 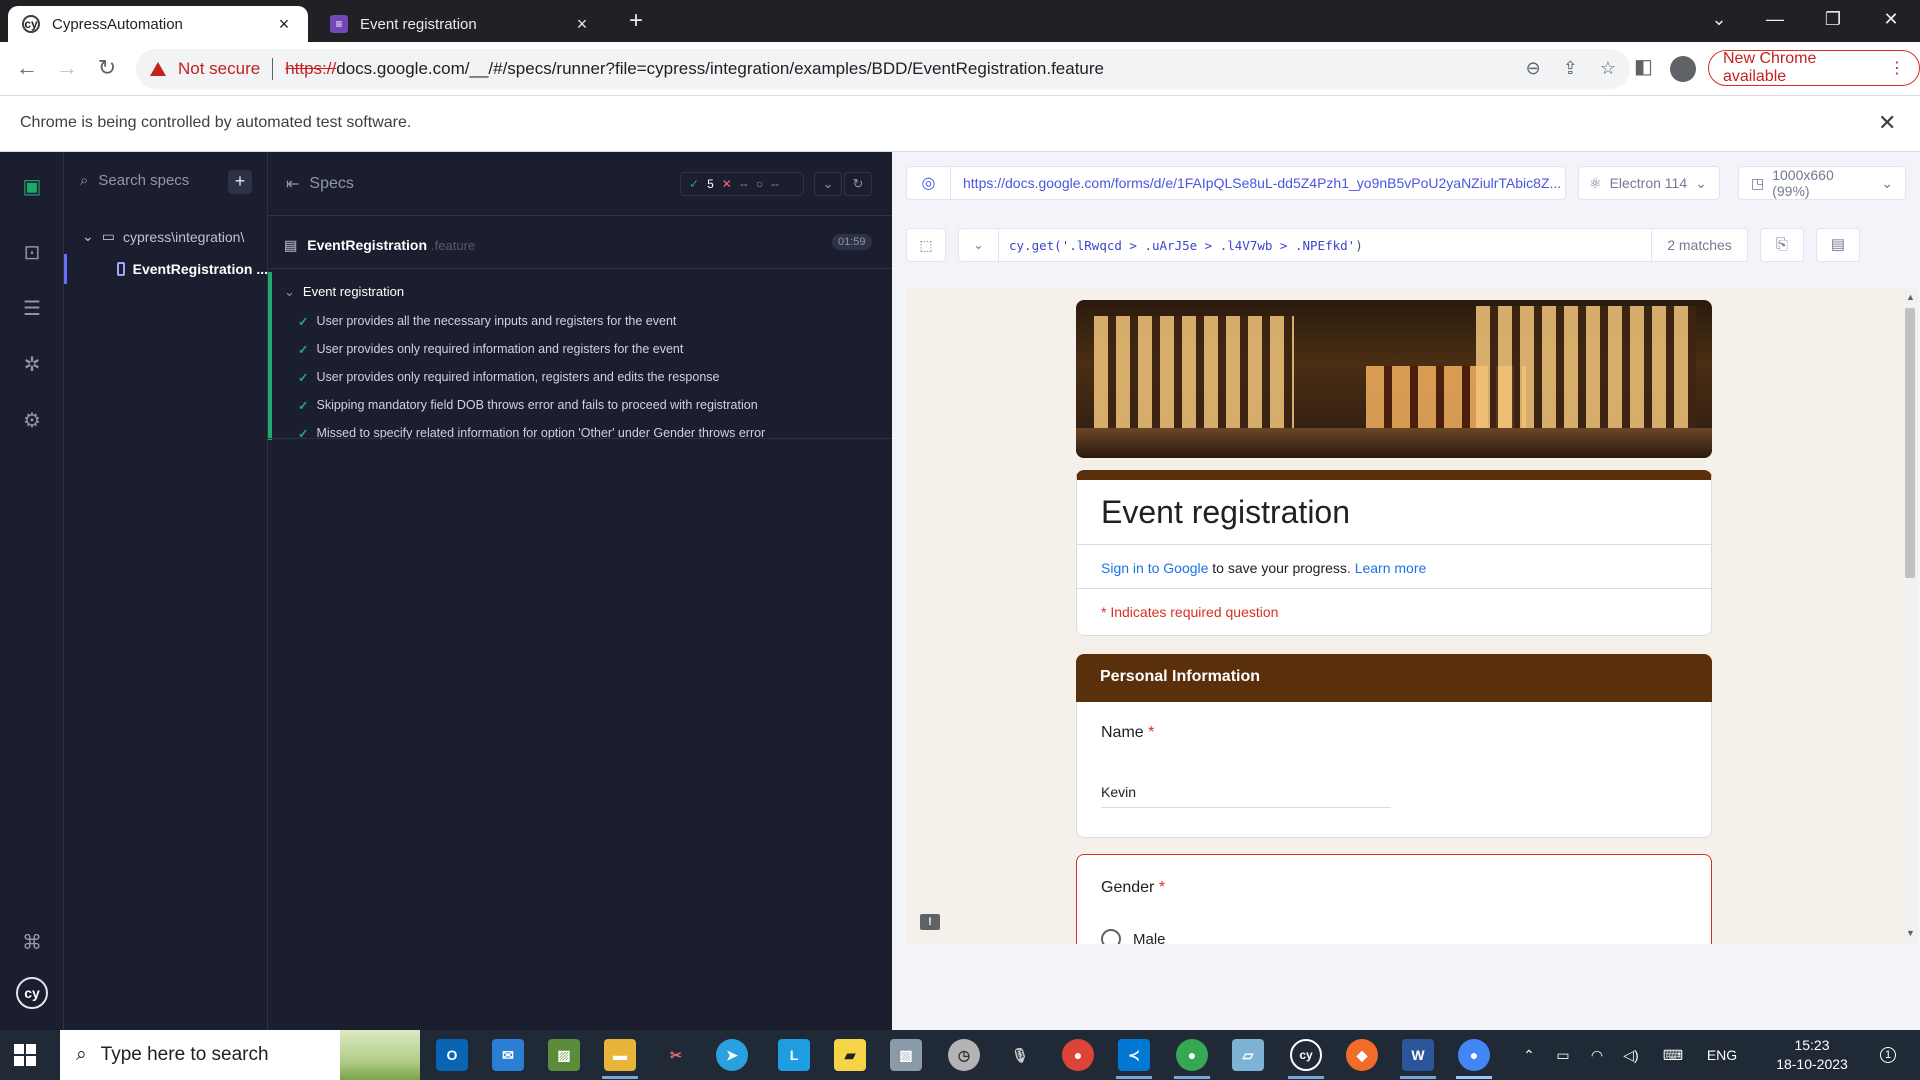 I want to click on restore-button: ❐, so click(x=1833, y=20).